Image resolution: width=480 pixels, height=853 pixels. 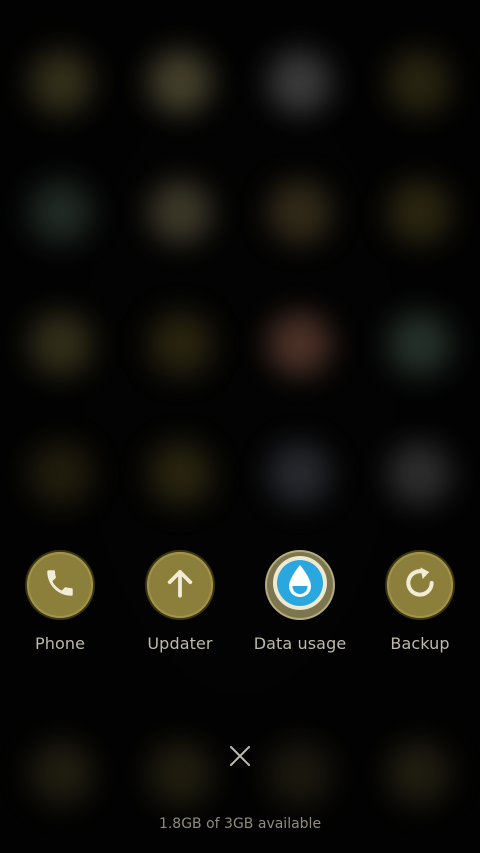 I want to click on backup-shortcut: Backup, so click(x=420, y=602).